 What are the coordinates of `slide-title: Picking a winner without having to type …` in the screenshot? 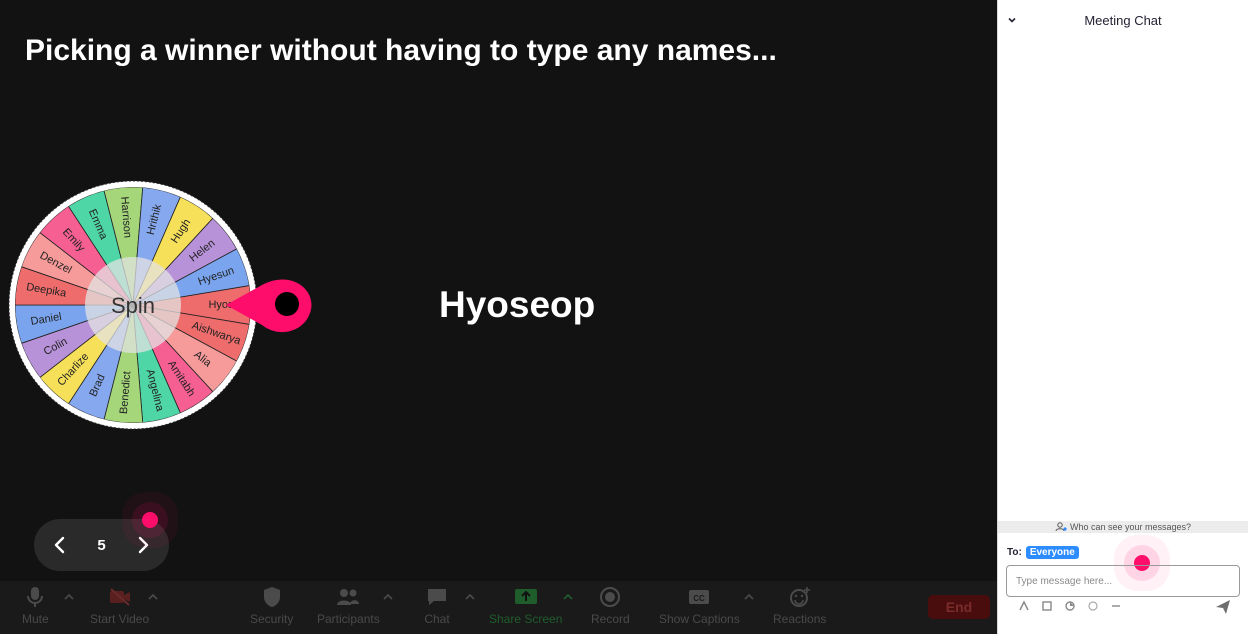 It's located at (401, 50).